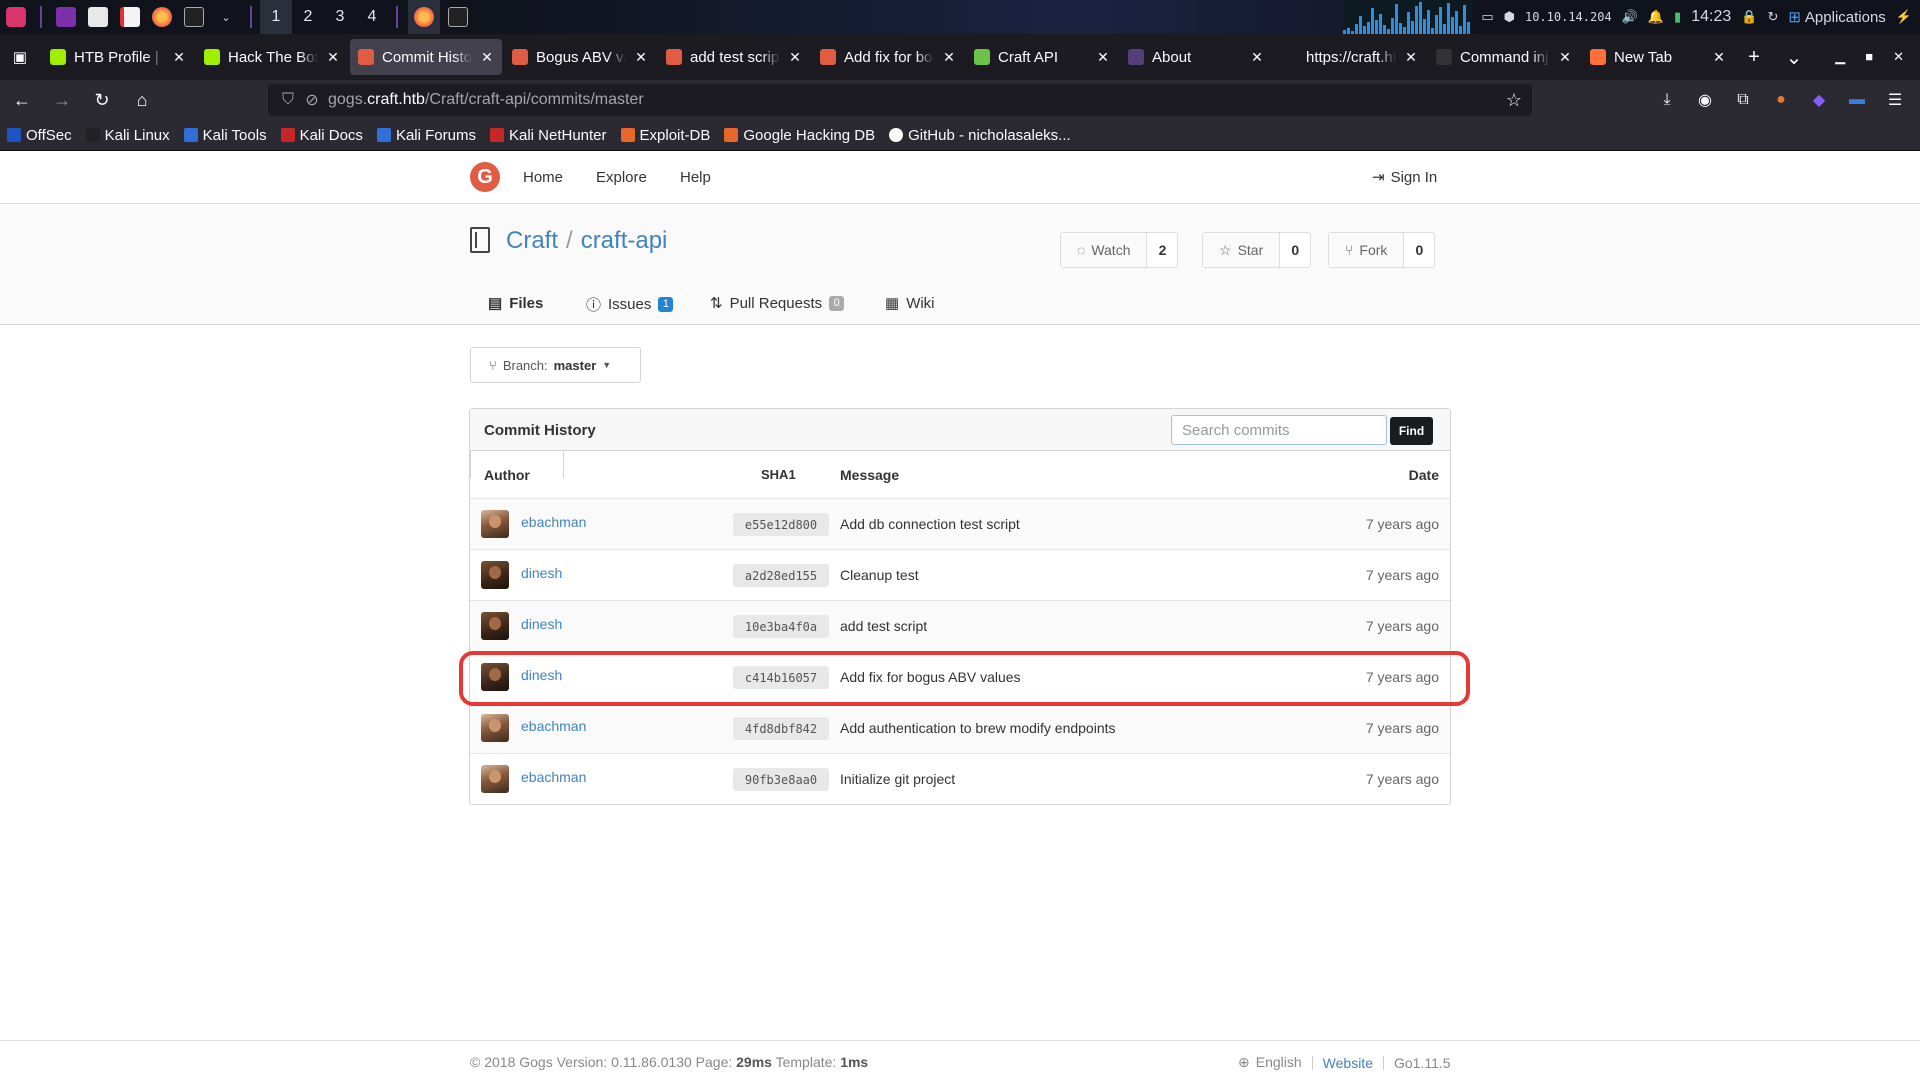 This screenshot has height=1080, width=1920. What do you see at coordinates (130, 17) in the screenshot?
I see `text-editor-icon` at bounding box center [130, 17].